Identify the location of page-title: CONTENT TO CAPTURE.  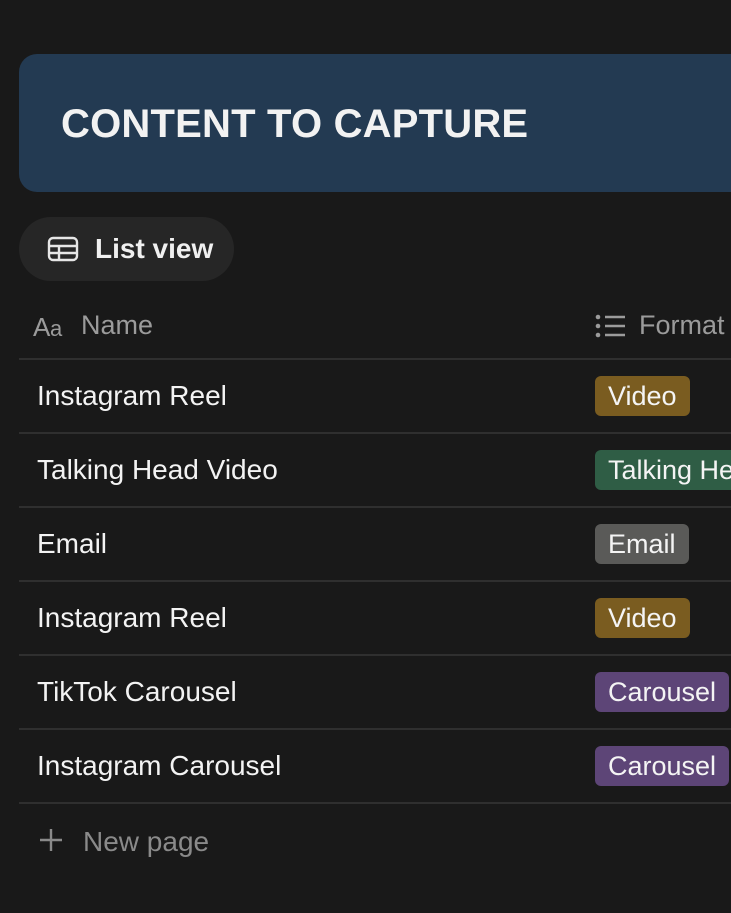
(295, 124).